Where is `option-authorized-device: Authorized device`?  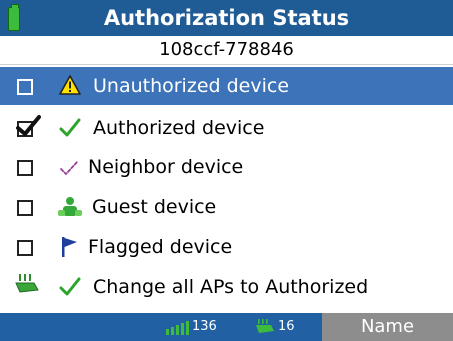
option-authorized-device: Authorized device is located at coordinates (226, 128).